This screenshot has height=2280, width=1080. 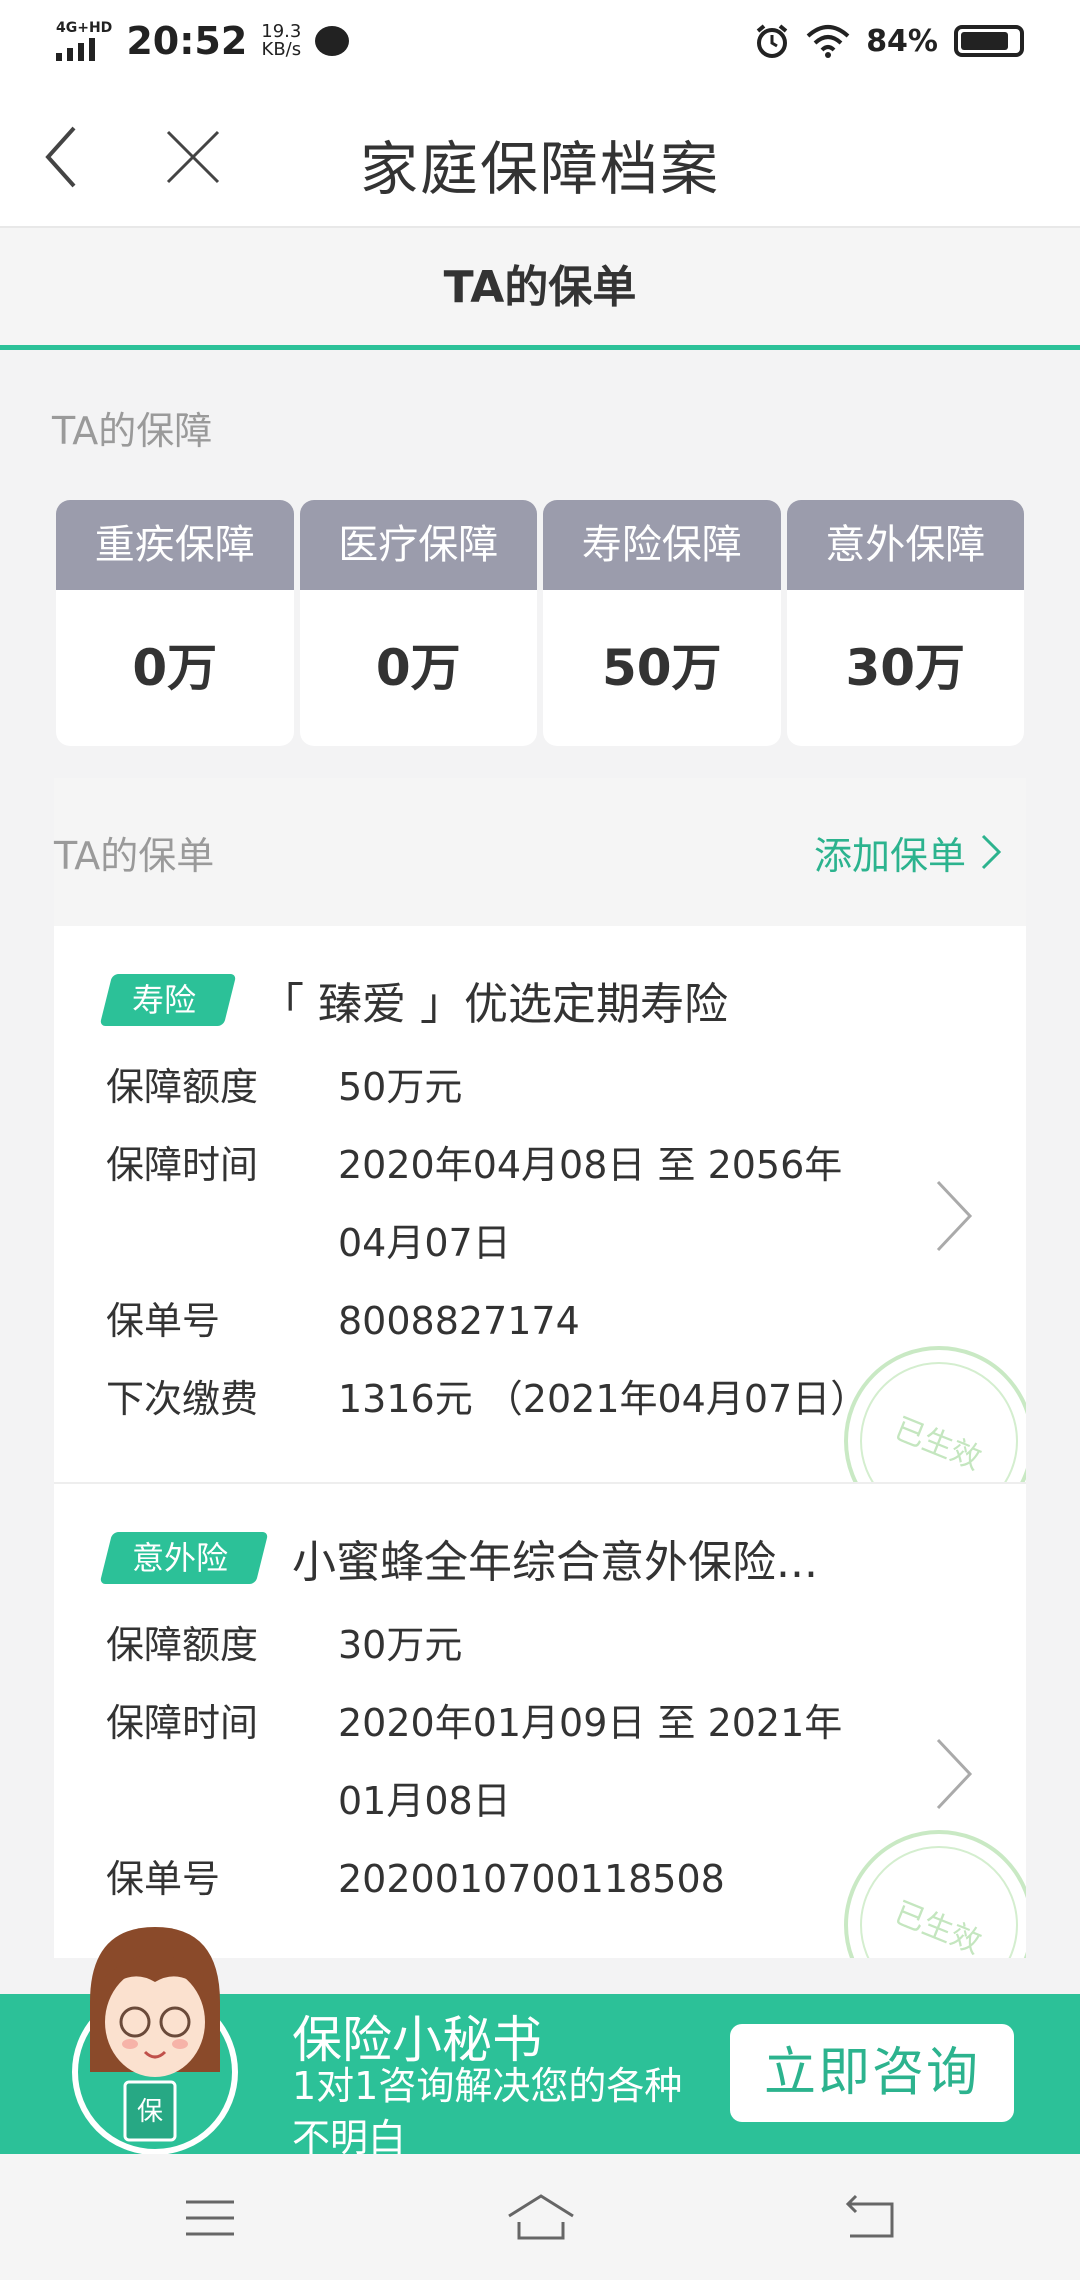 What do you see at coordinates (175, 623) in the screenshot?
I see `coverage-card-critical-illness: 重疾保障 0万` at bounding box center [175, 623].